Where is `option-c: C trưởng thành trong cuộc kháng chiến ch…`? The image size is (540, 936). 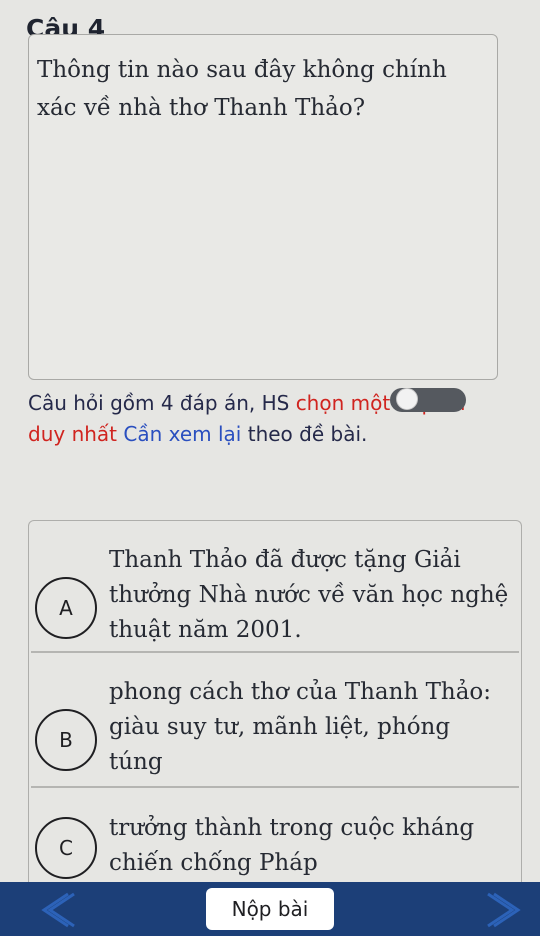 option-c: C trưởng thành trong cuộc kháng chiến ch… is located at coordinates (275, 851).